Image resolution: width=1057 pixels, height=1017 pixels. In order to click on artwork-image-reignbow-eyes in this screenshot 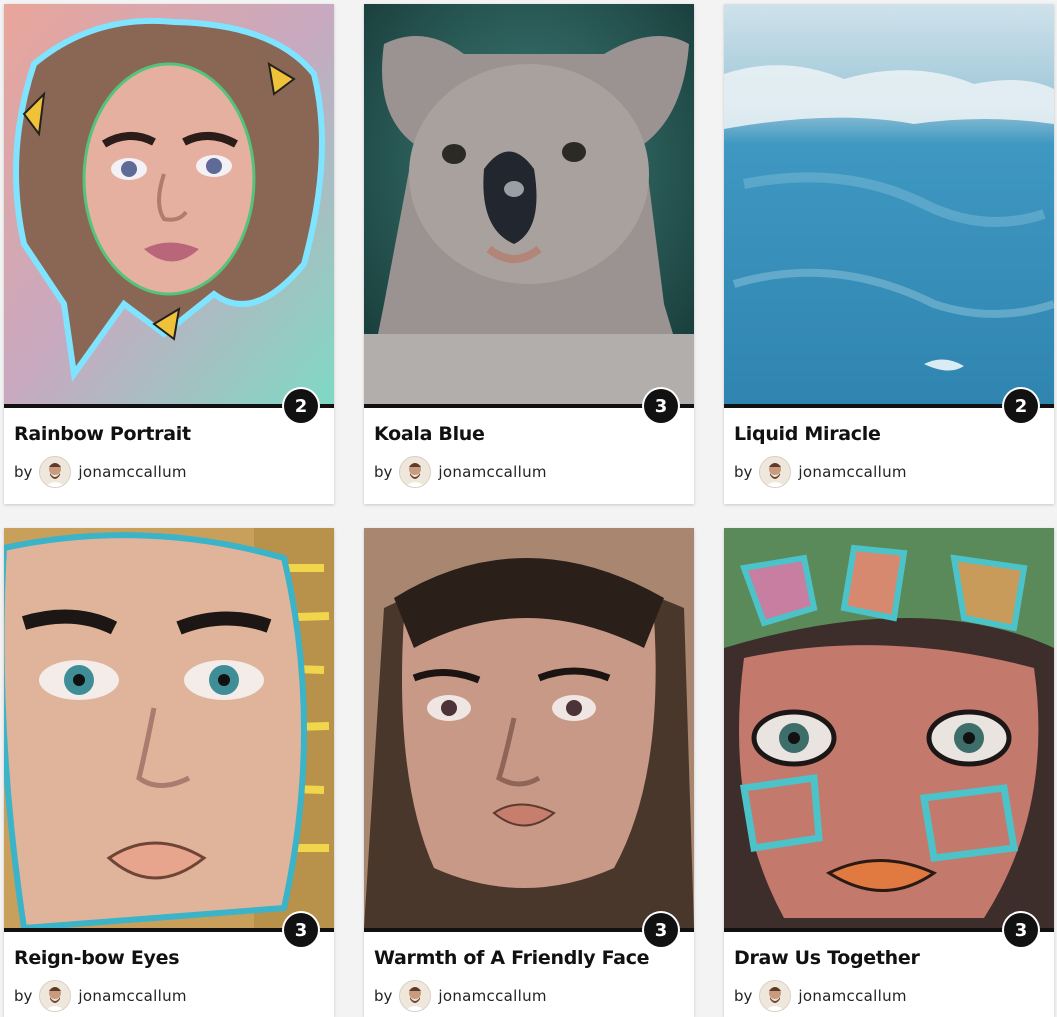, I will do `click(169, 728)`.